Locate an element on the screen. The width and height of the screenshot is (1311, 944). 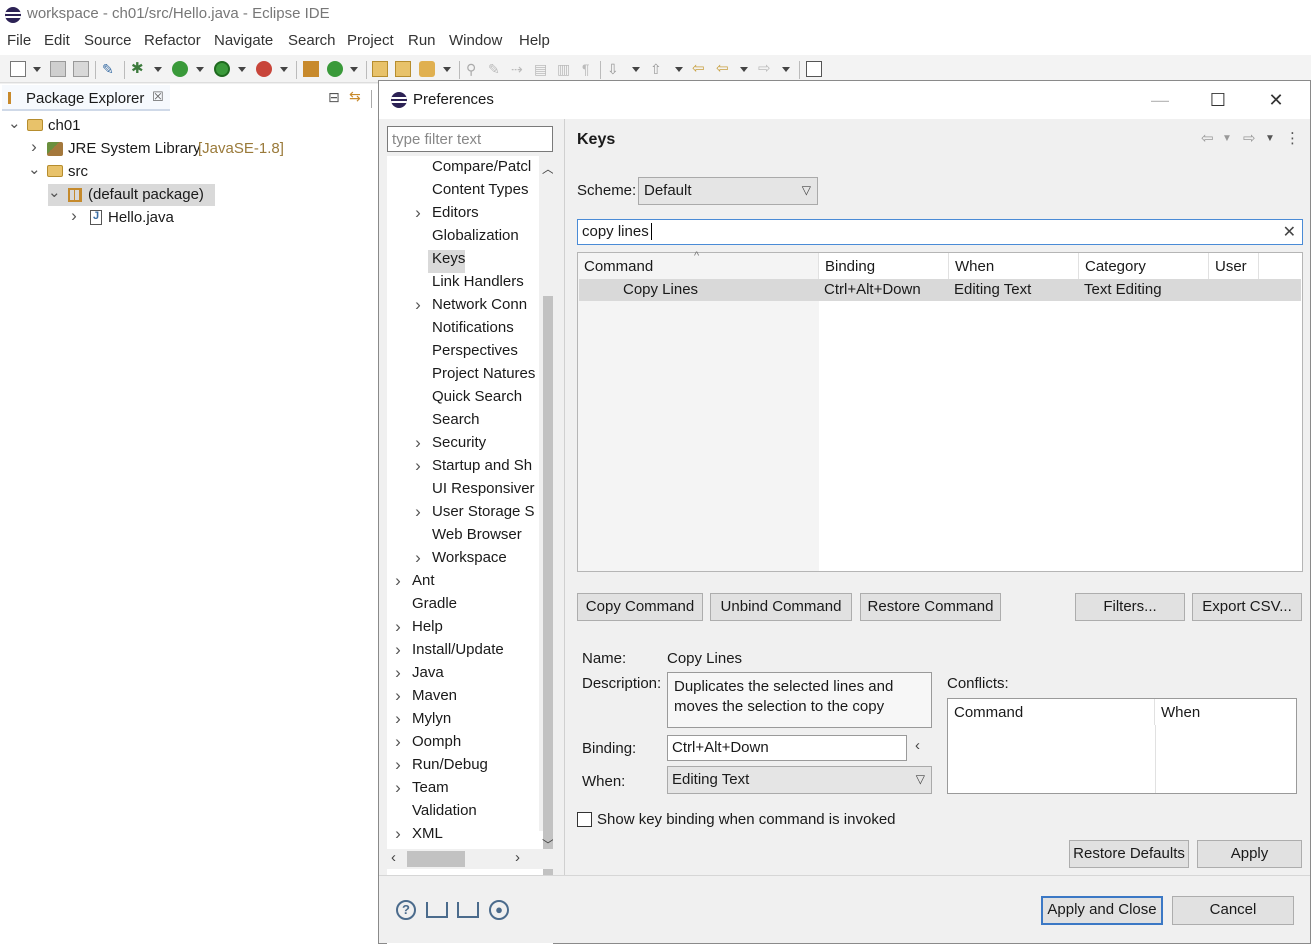
menu-source: Source is located at coordinates (108, 40).